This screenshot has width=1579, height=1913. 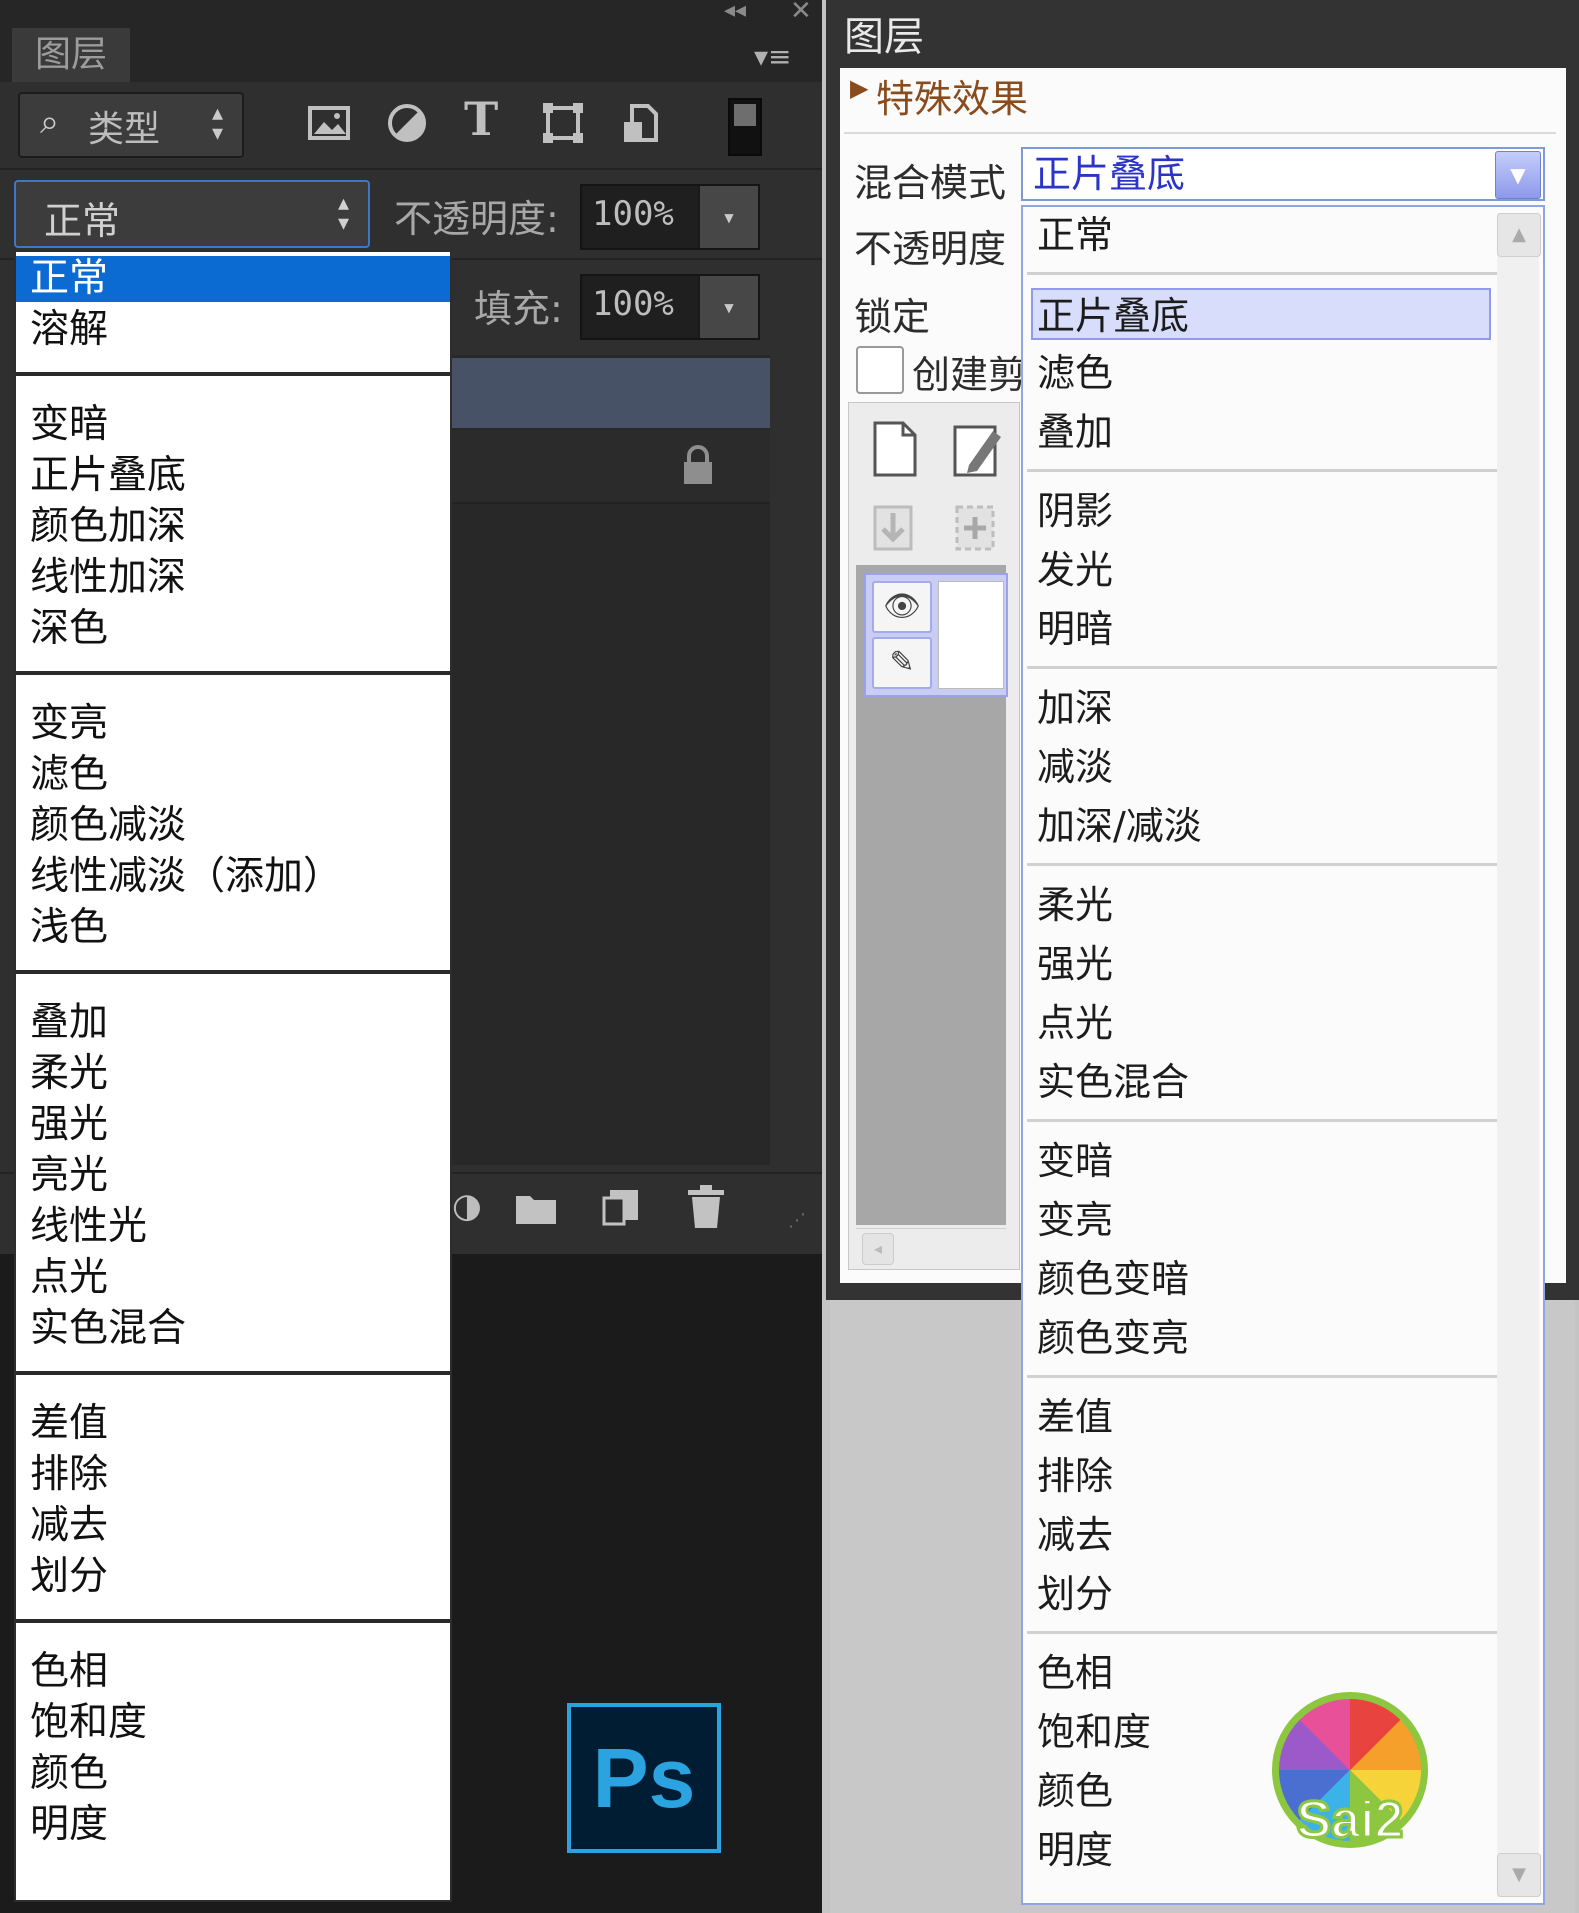 I want to click on fill-field: 100% ▾, so click(x=670, y=307).